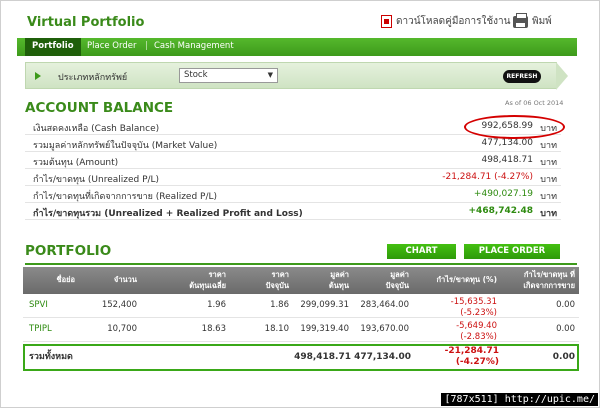  Describe the element at coordinates (534, 103) in the screenshot. I see `as-of-date: As of 06 Oct 2014` at that location.